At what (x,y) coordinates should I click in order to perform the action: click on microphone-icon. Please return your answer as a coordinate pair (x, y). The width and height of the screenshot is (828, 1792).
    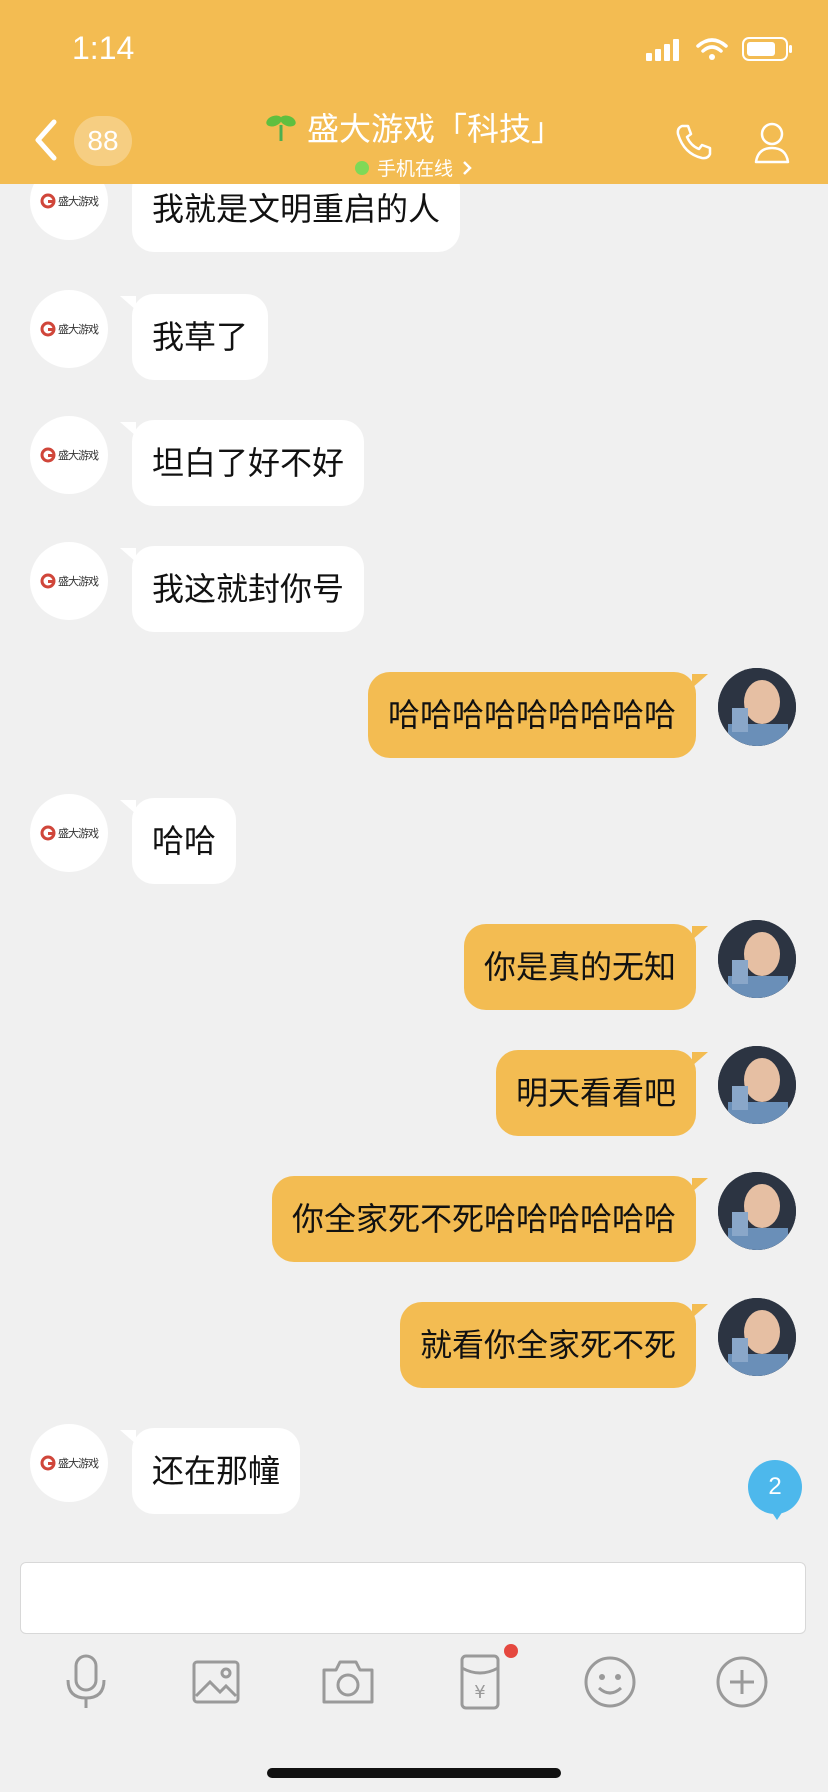
    Looking at the image, I should click on (86, 1682).